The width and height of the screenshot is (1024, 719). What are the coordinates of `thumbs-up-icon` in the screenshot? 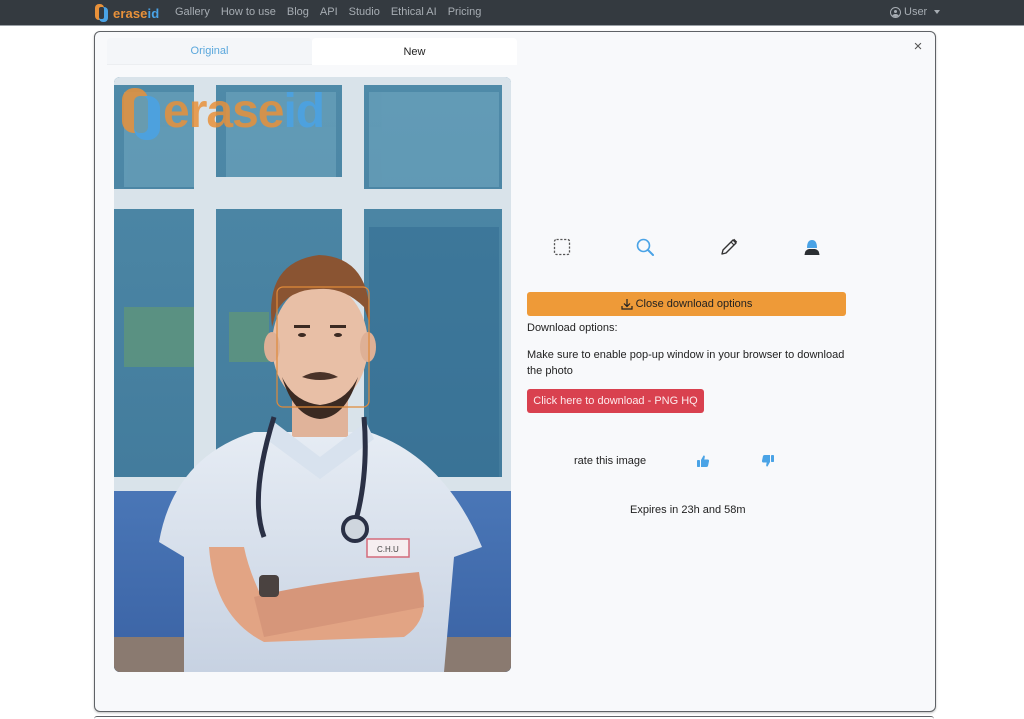 It's located at (703, 461).